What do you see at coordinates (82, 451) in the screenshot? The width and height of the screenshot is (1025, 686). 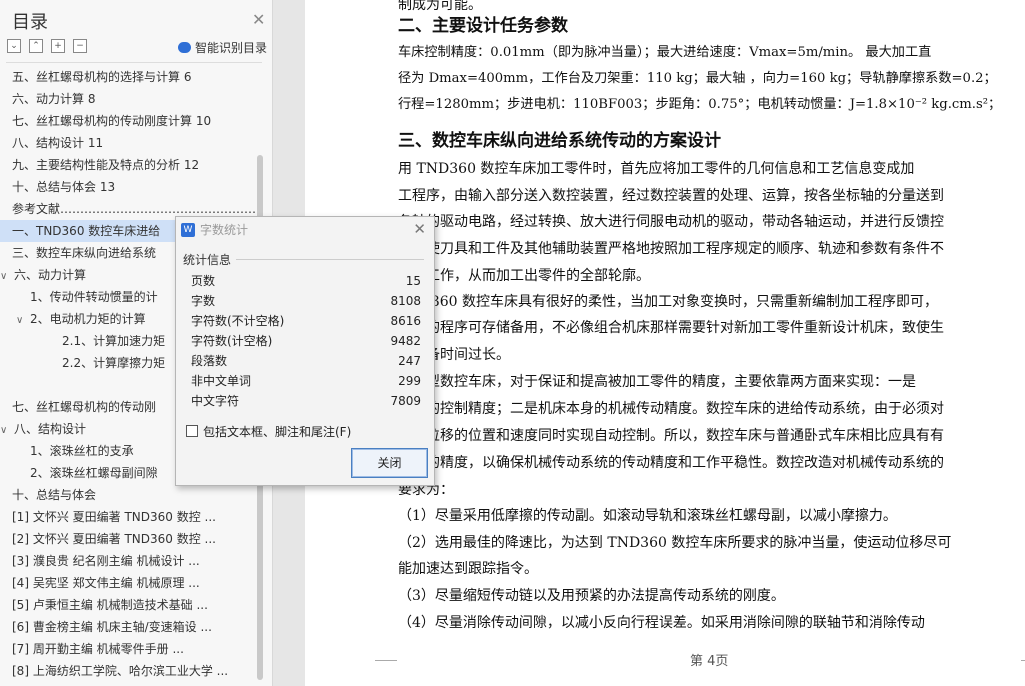 I see `toc-item-label: 1、滚珠丝杠的支承` at bounding box center [82, 451].